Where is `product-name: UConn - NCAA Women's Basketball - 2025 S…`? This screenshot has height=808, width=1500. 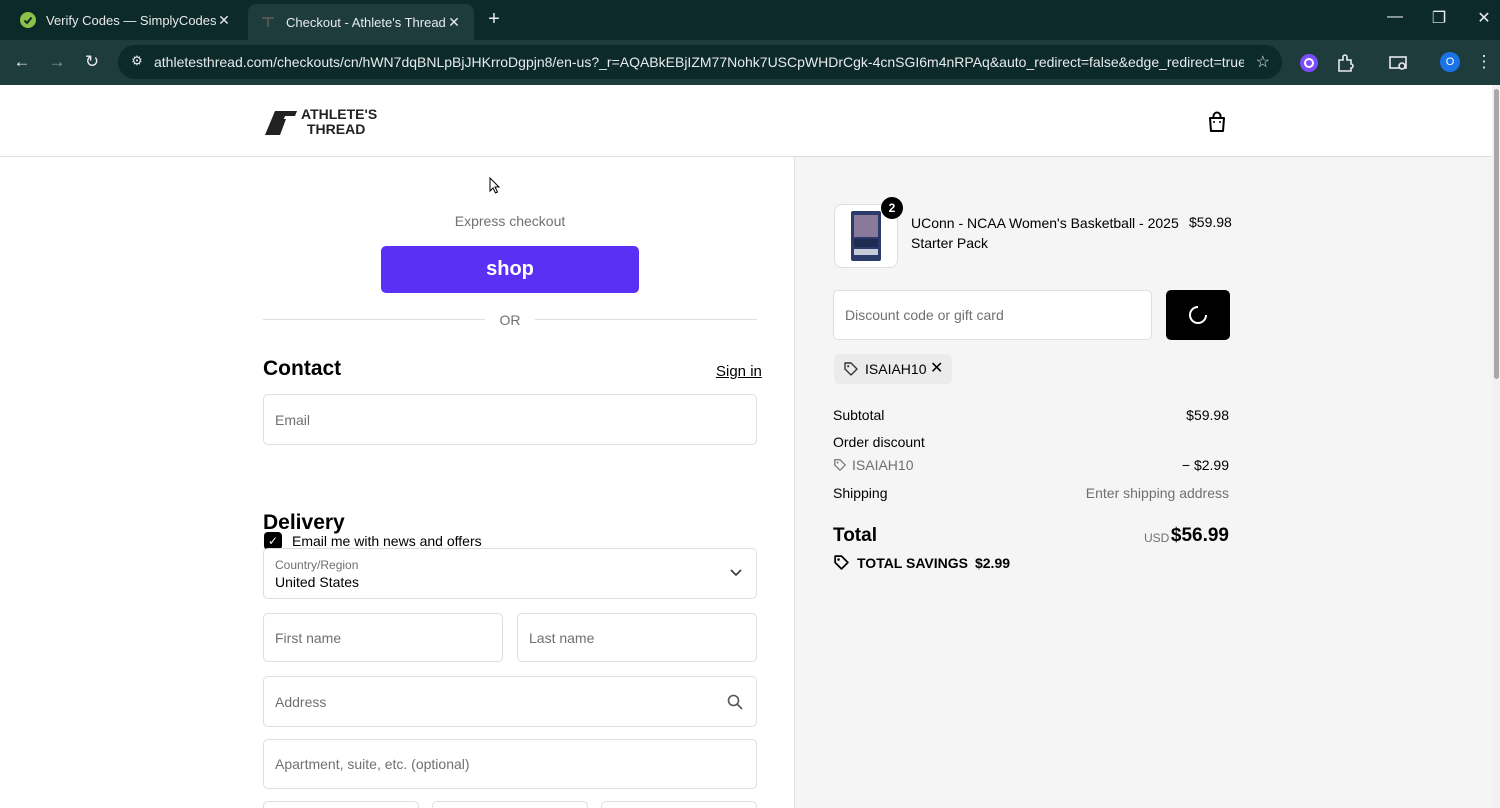
product-name: UConn - NCAA Women's Basketball - 2025 S… is located at coordinates (1045, 233).